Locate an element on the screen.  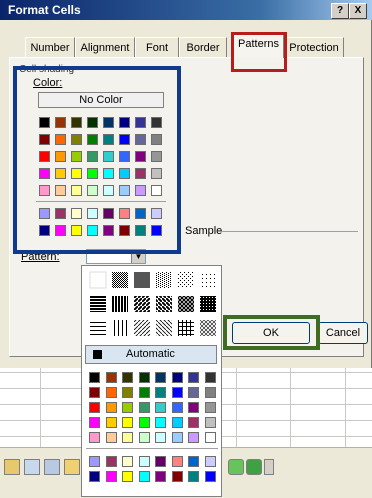
ok-button-annotation-box is located at coordinates (271, 332).